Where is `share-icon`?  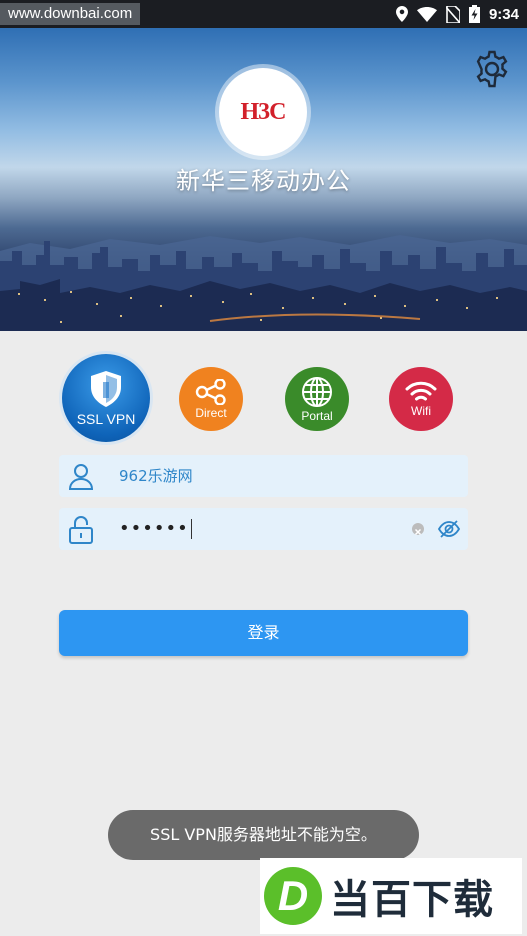
share-icon is located at coordinates (210, 391).